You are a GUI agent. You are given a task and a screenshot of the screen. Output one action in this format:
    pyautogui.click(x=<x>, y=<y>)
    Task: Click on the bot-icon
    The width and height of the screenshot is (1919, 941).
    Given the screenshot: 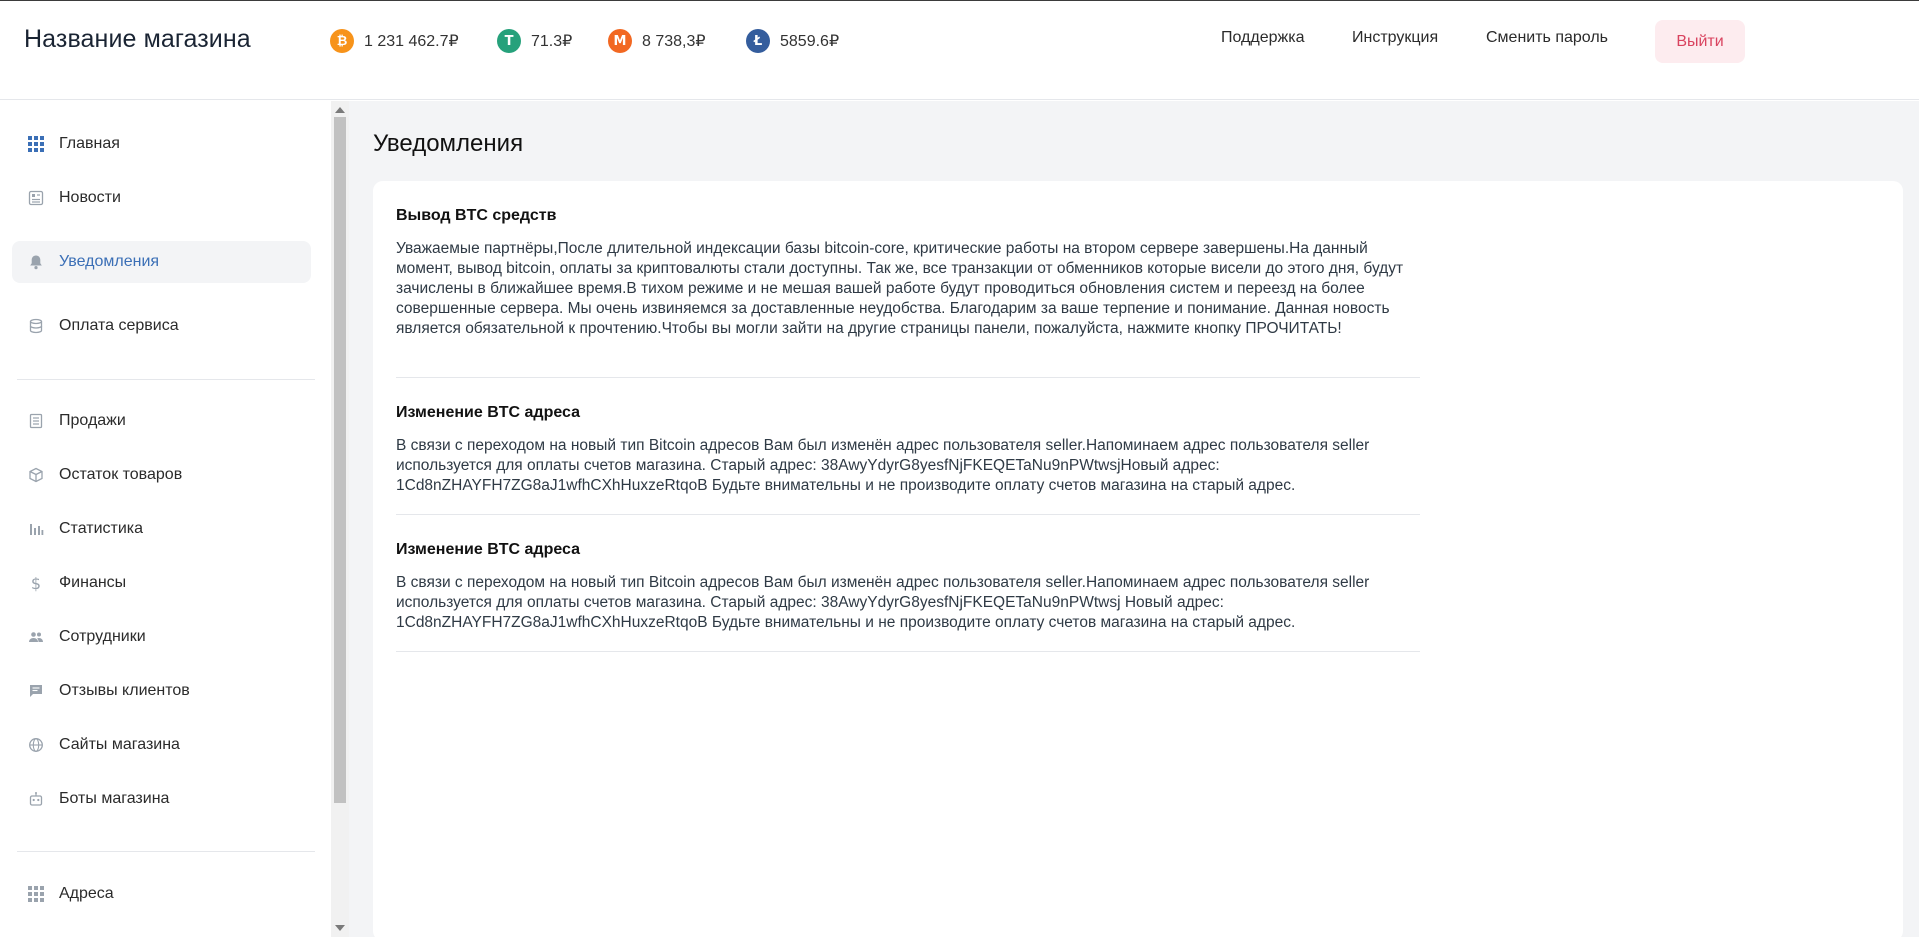 What is the action you would take?
    pyautogui.click(x=36, y=799)
    